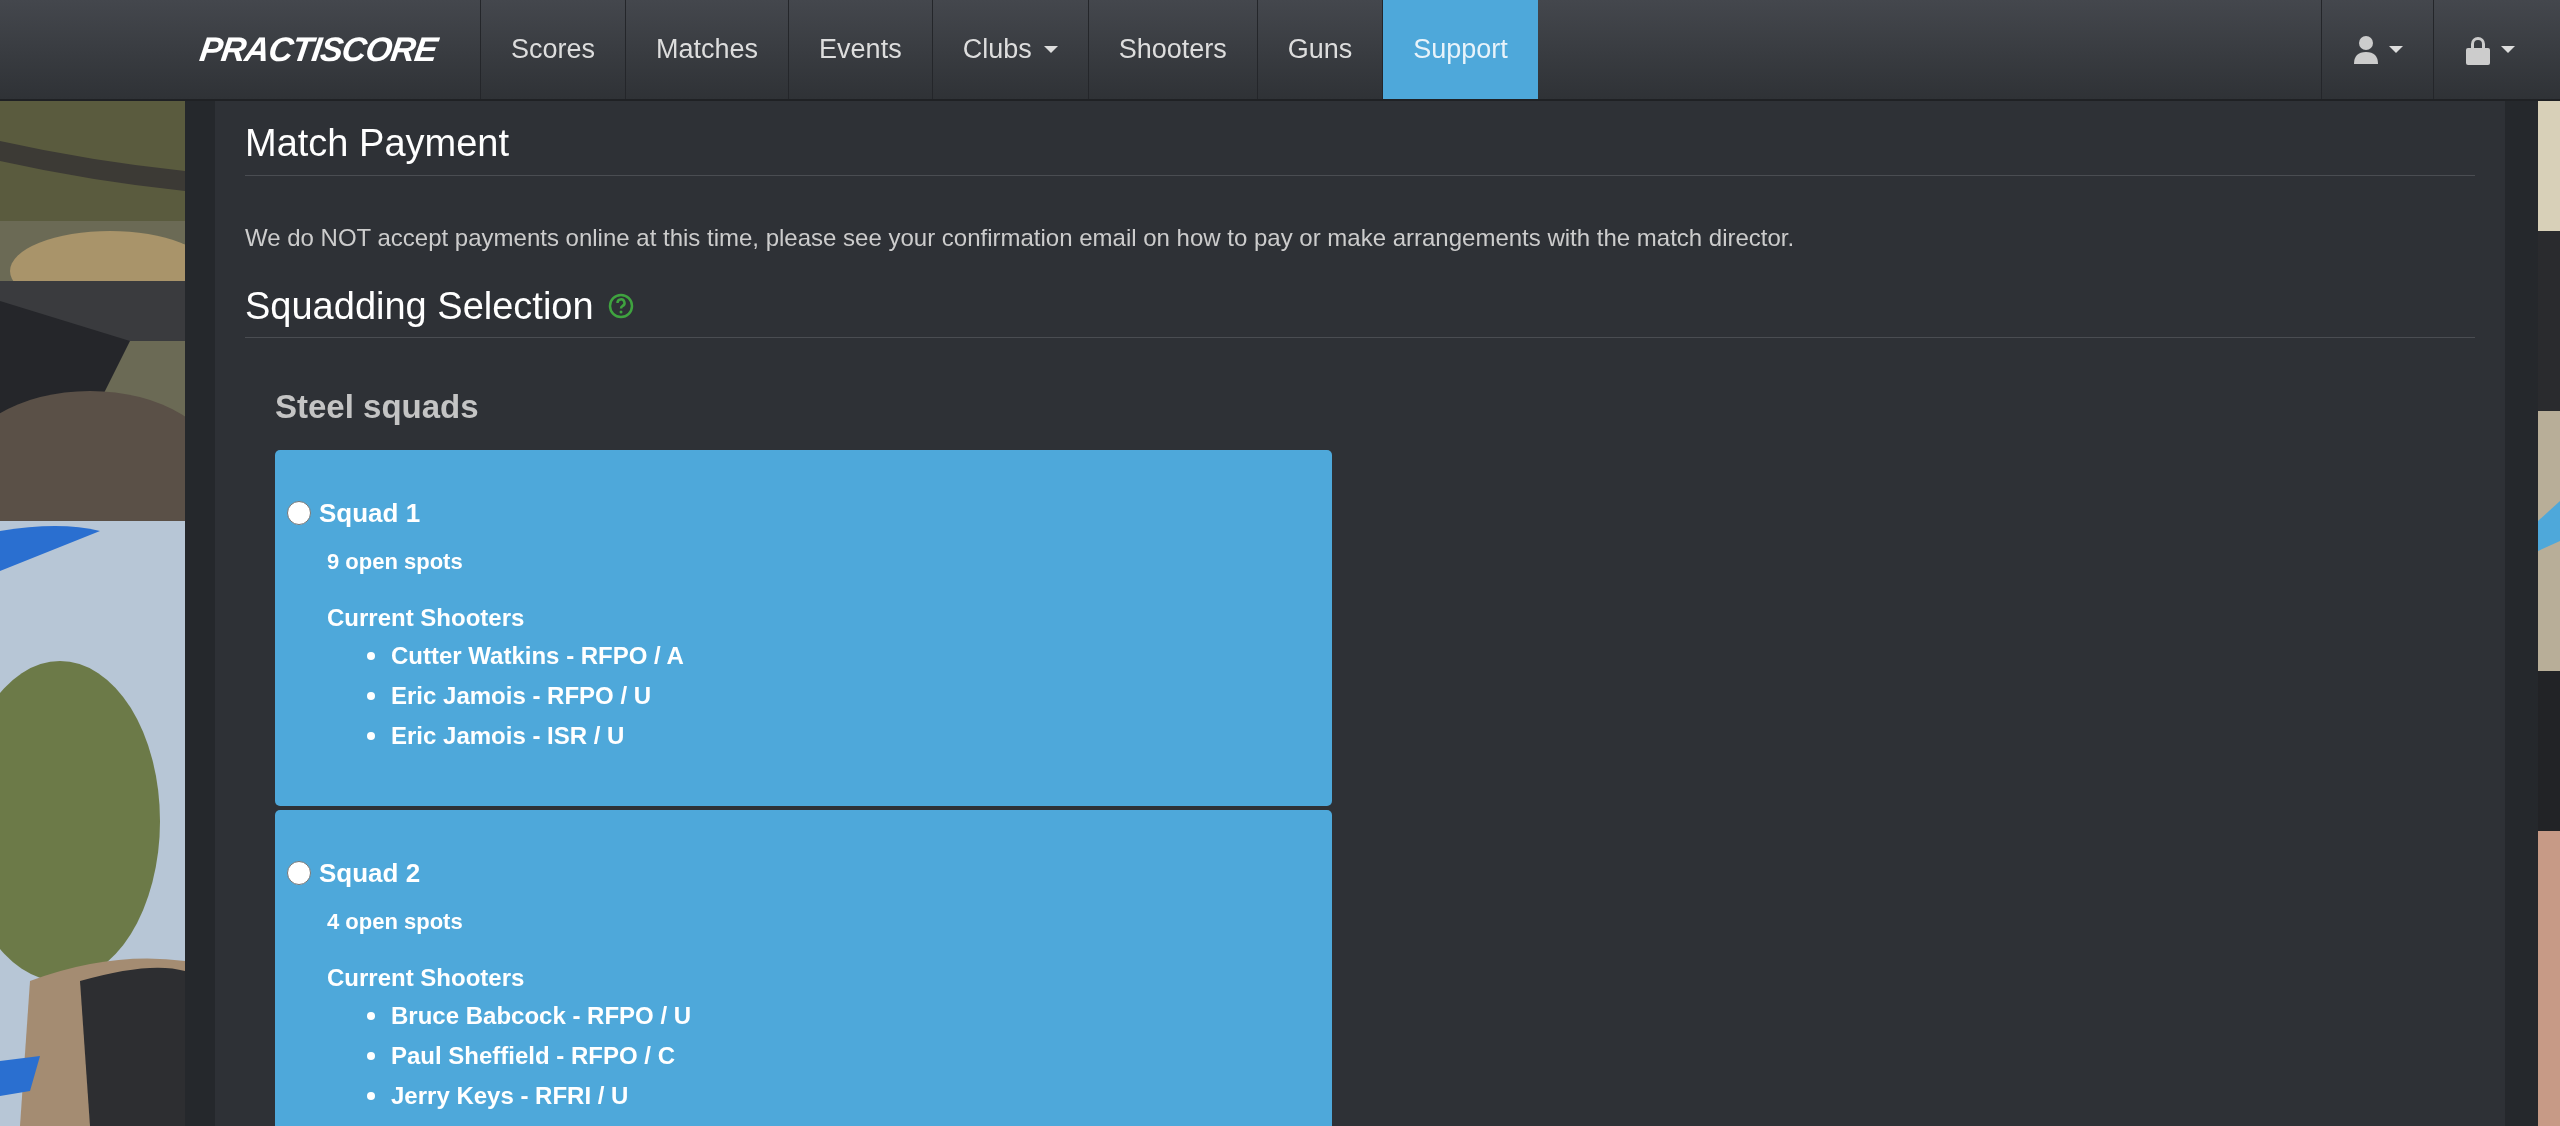 The image size is (2560, 1126). I want to click on shooter-entry: Jerry Keys - RFRI / U, so click(510, 1095).